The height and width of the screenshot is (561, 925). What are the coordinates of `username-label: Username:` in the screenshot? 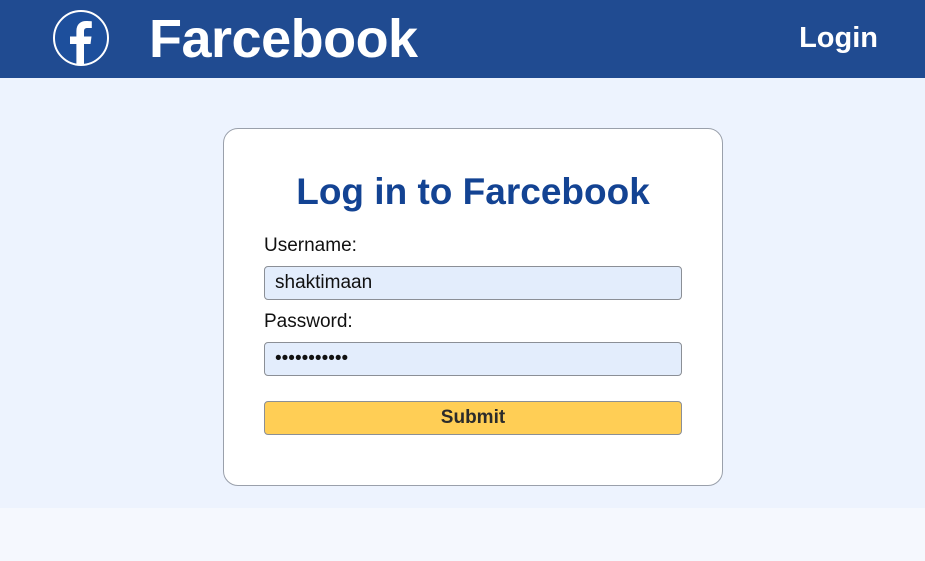 It's located at (310, 245).